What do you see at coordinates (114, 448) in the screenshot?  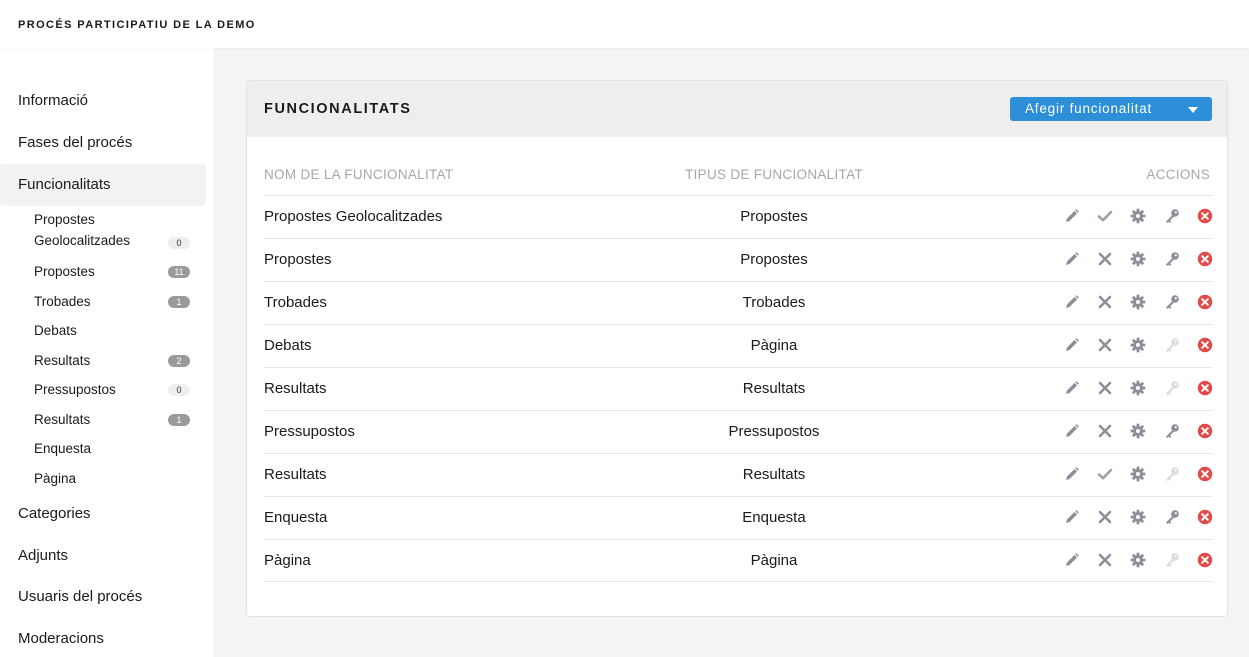 I see `sidebar-component-enquesta: Enquesta` at bounding box center [114, 448].